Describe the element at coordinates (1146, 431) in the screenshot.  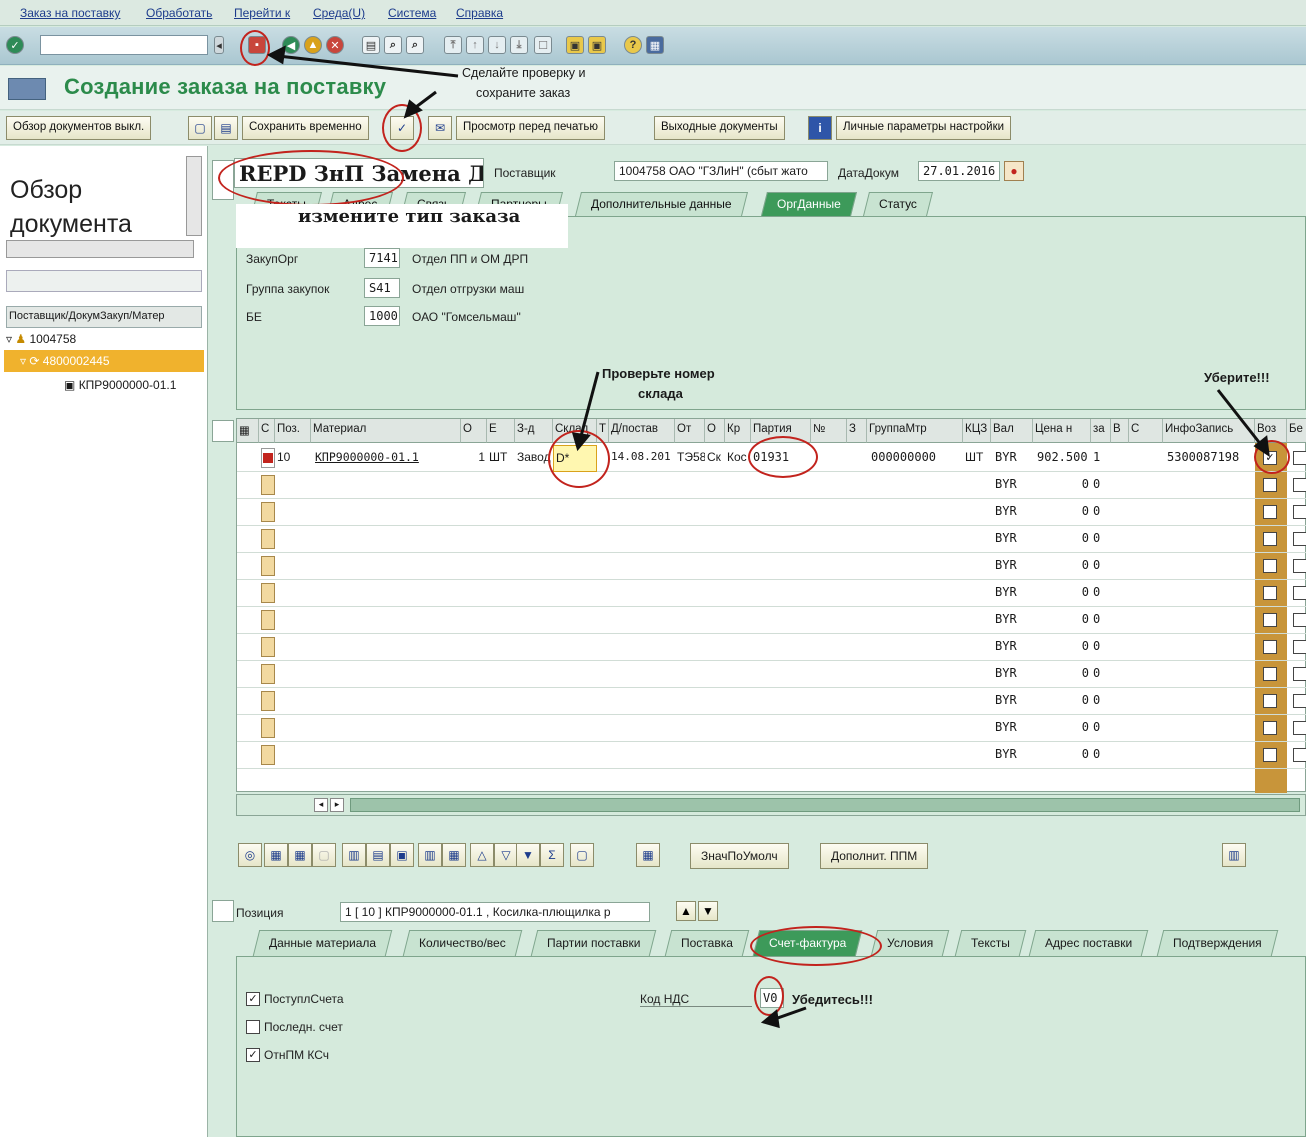
I see `col-c: С` at that location.